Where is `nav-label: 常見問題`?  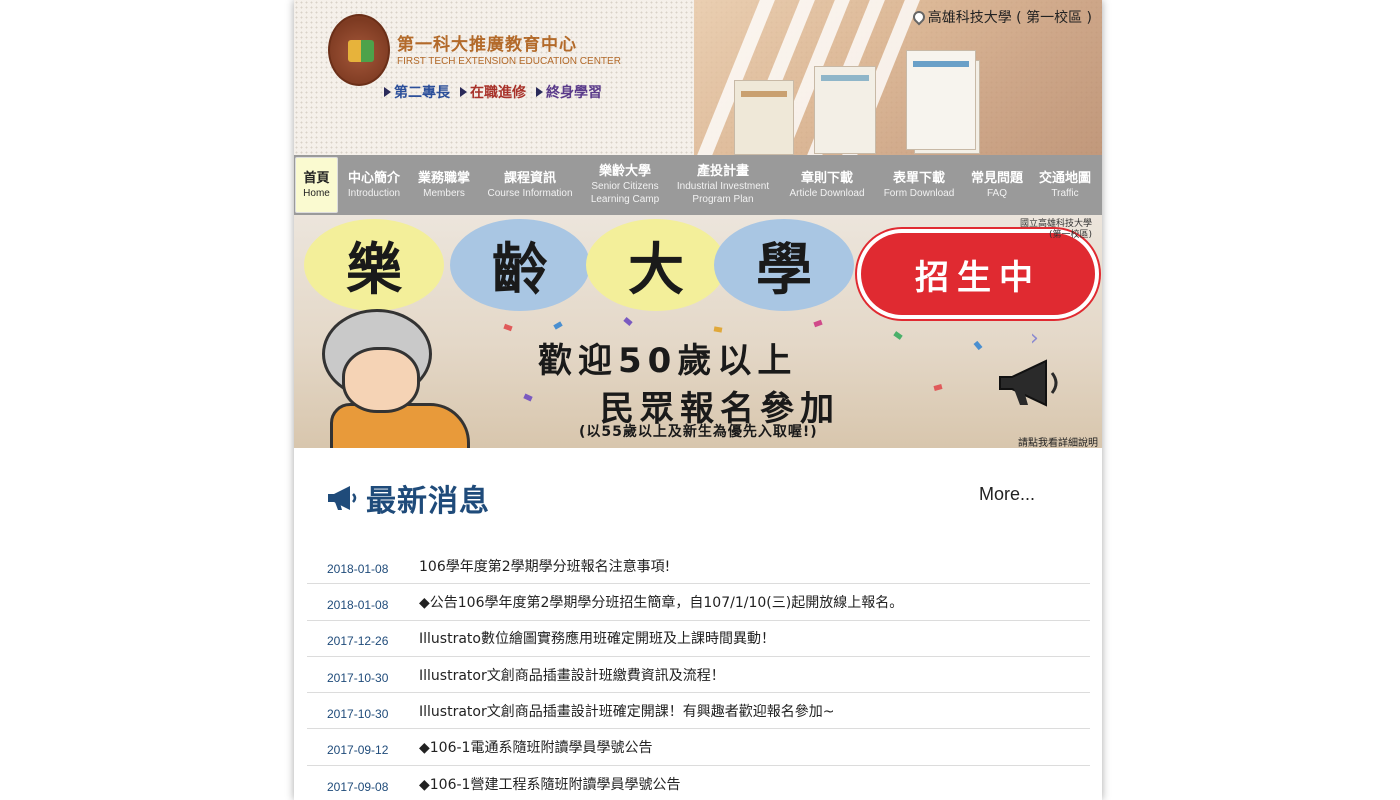 nav-label: 常見問題 is located at coordinates (996, 178).